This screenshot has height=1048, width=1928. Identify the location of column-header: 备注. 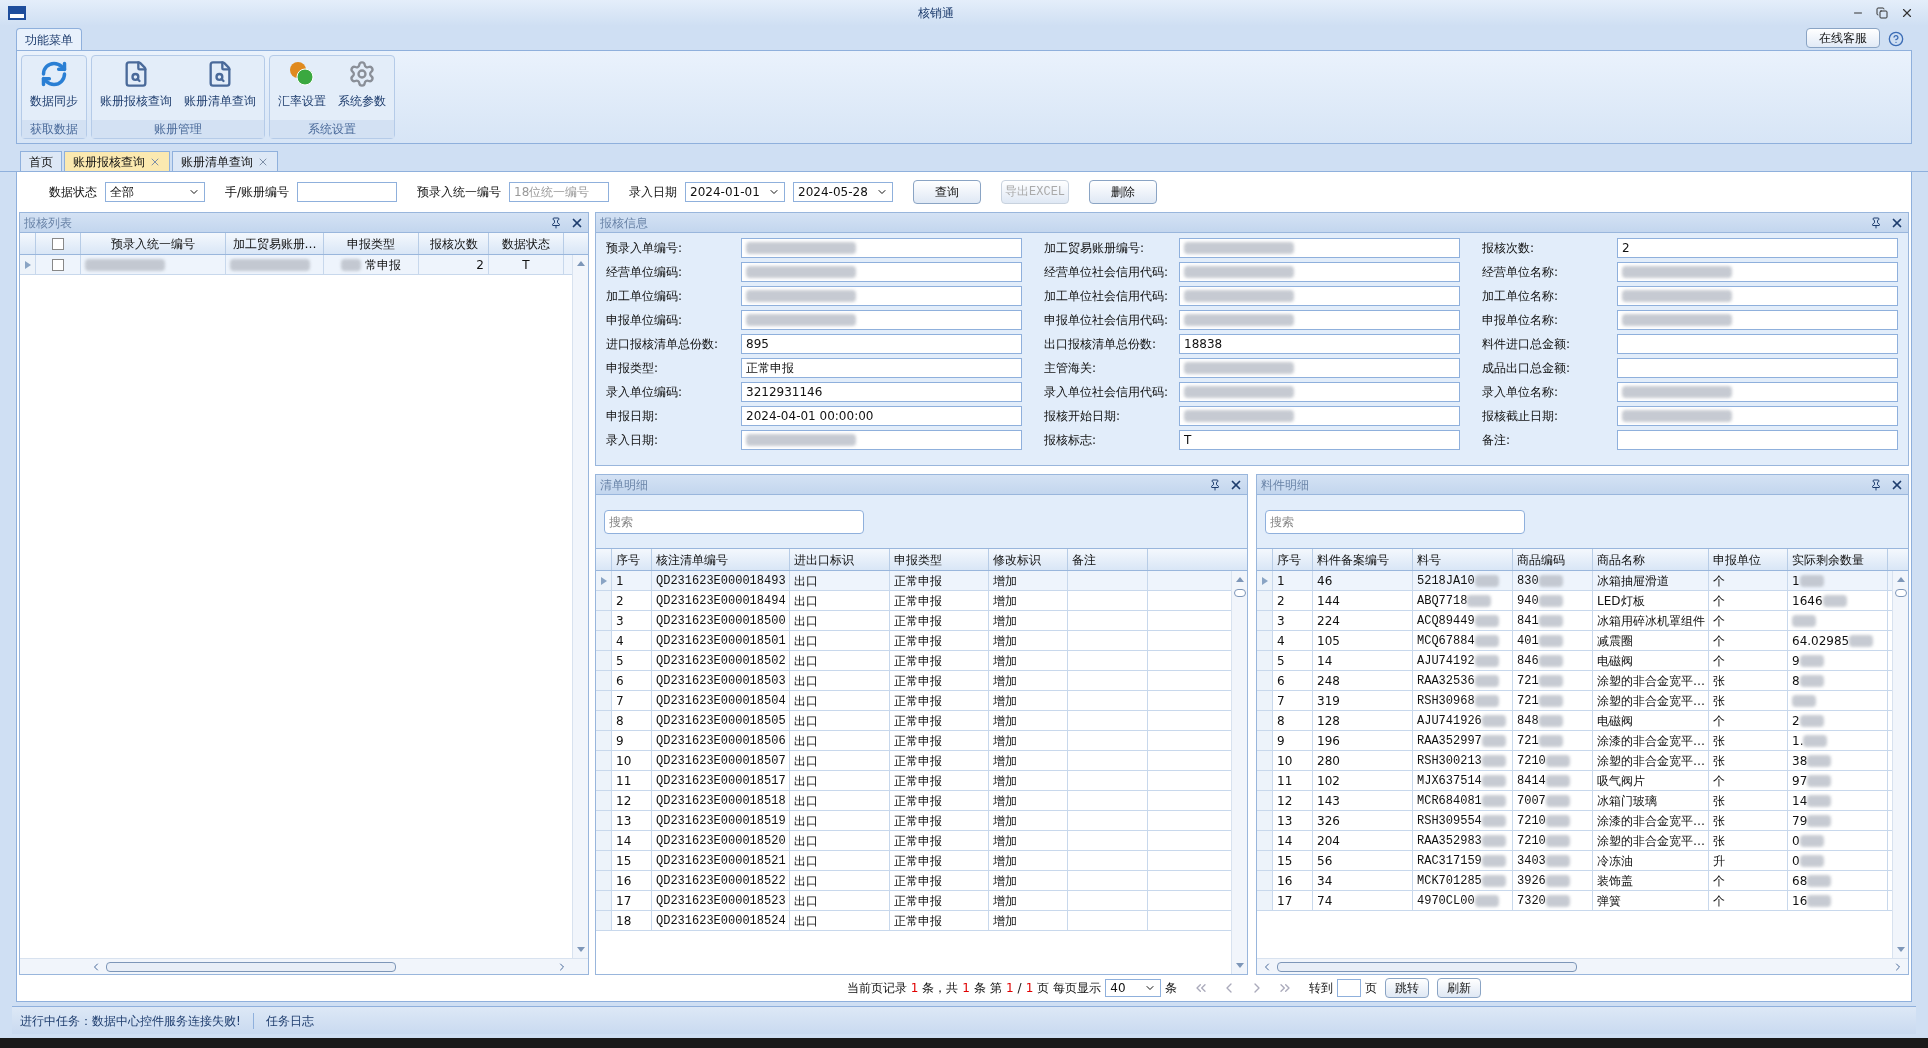
(1108, 559).